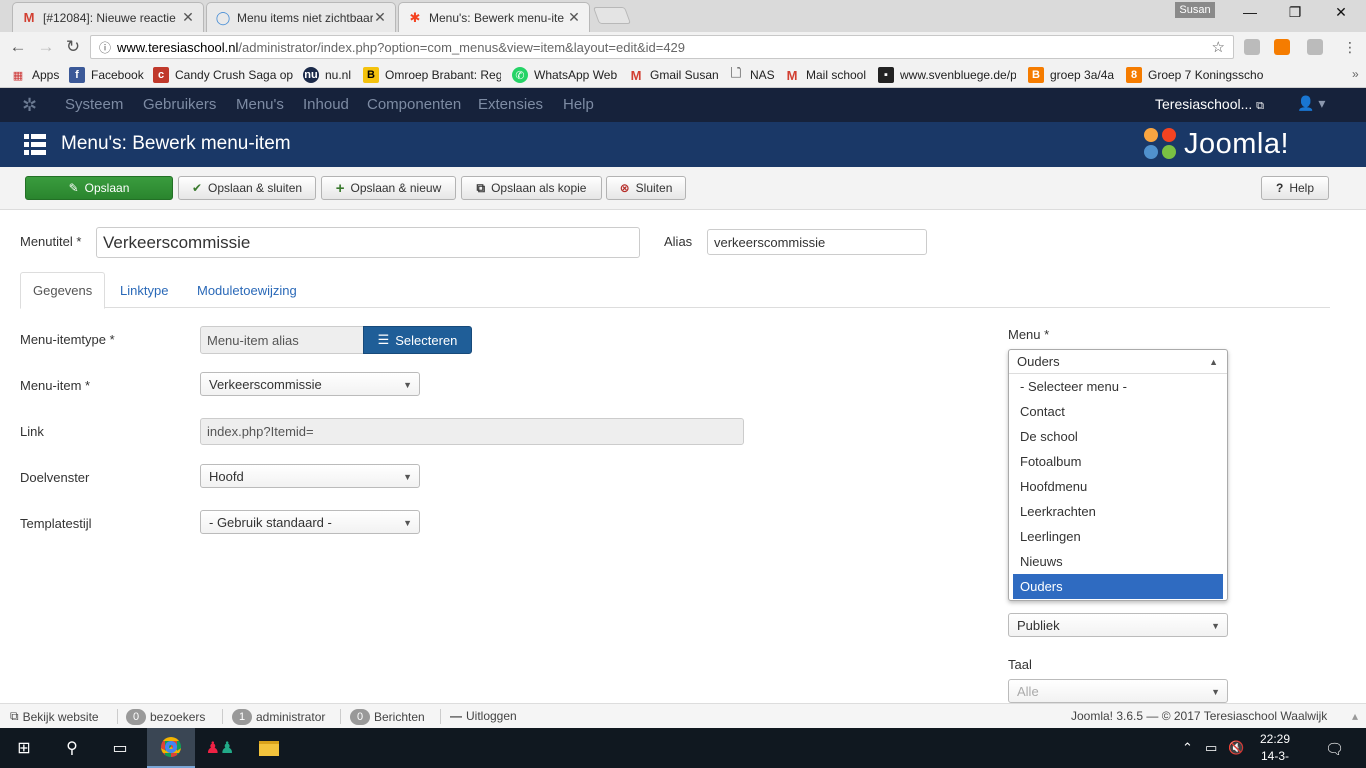 The height and width of the screenshot is (768, 1366). I want to click on minus-icon: —, so click(456, 716).